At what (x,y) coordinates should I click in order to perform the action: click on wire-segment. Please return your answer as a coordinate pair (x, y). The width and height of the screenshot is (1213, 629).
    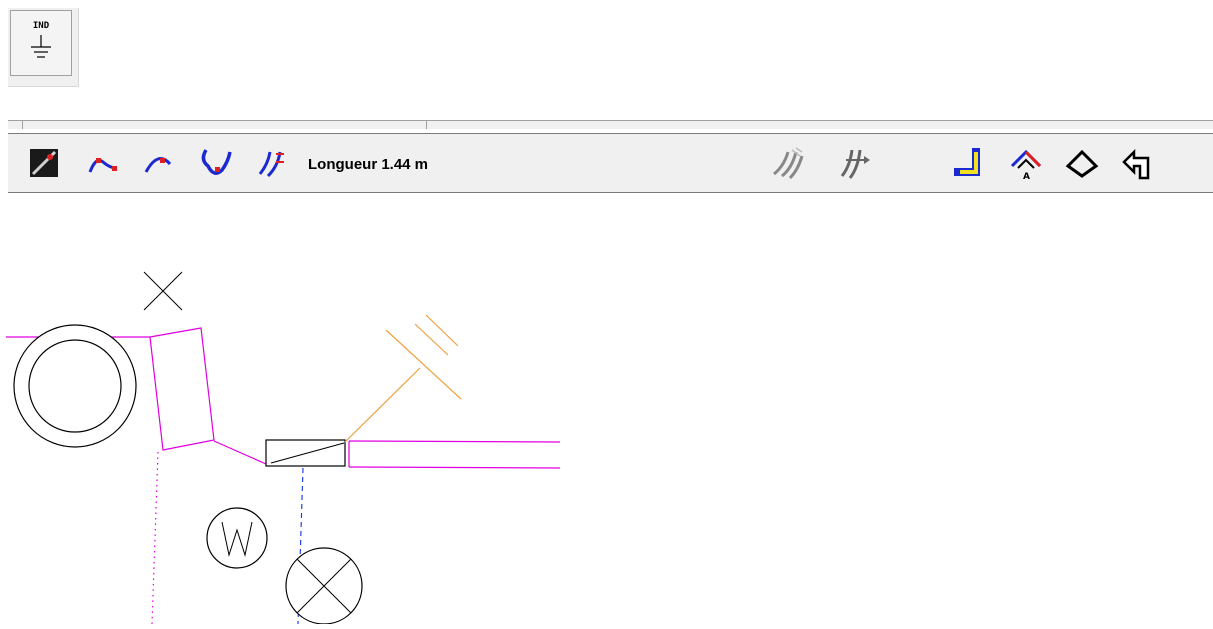
    Looking at the image, I should click on (240, 452).